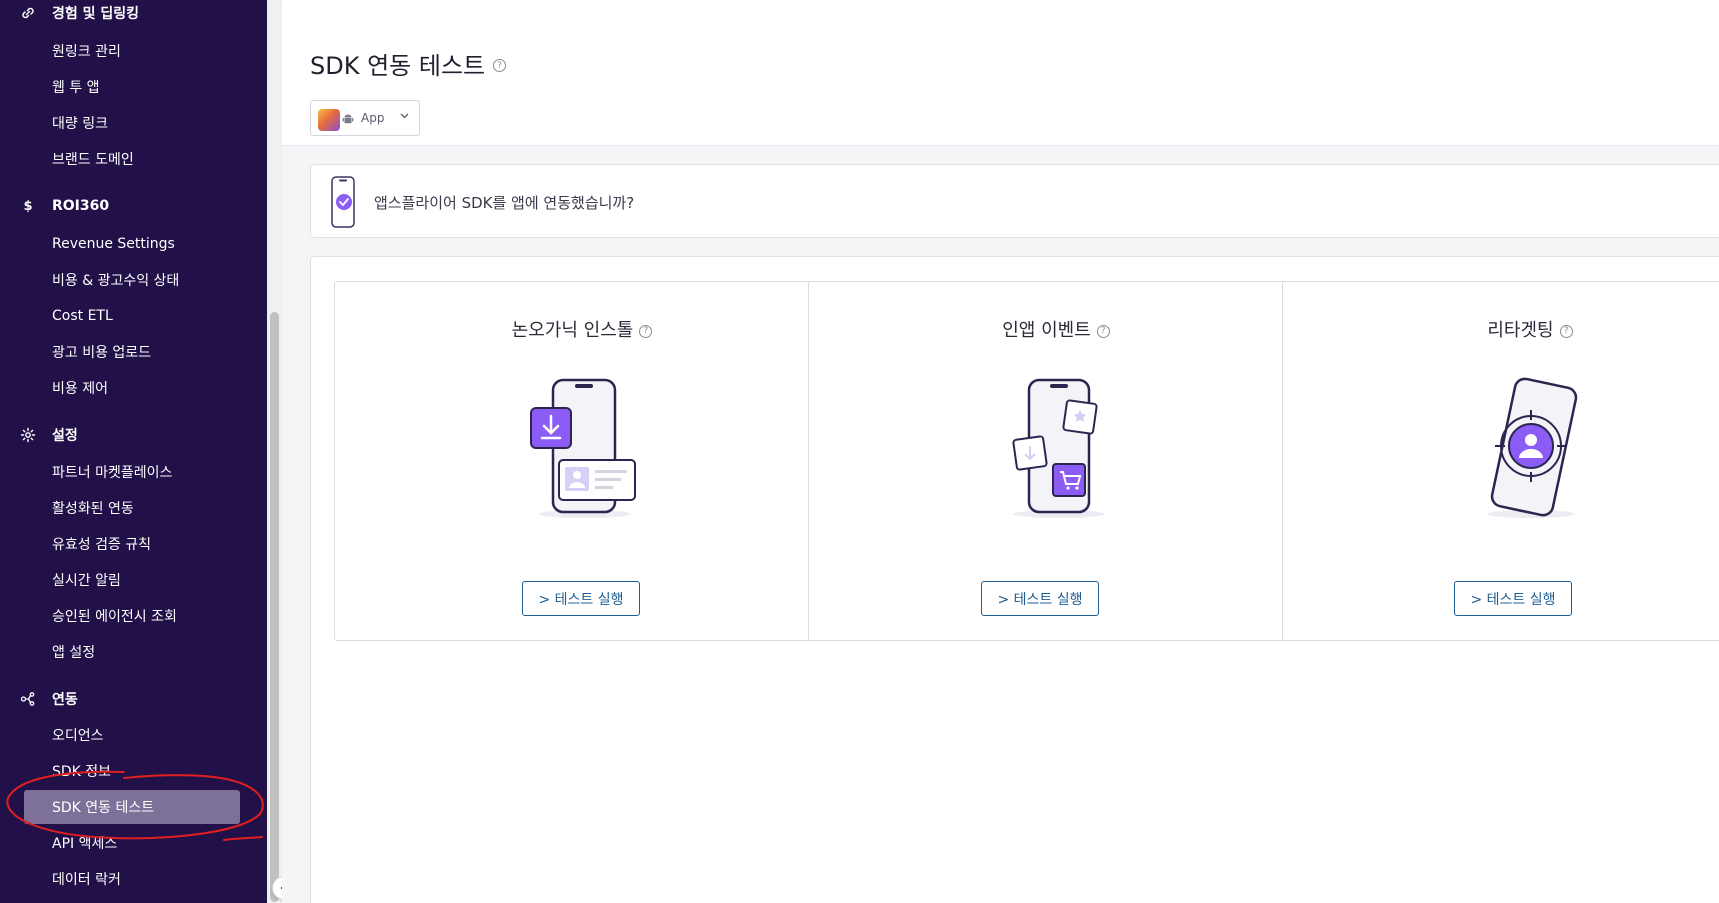 This screenshot has width=1719, height=903. Describe the element at coordinates (1046, 330) in the screenshot. I see `card-title-text: 인앱 이벤트` at that location.